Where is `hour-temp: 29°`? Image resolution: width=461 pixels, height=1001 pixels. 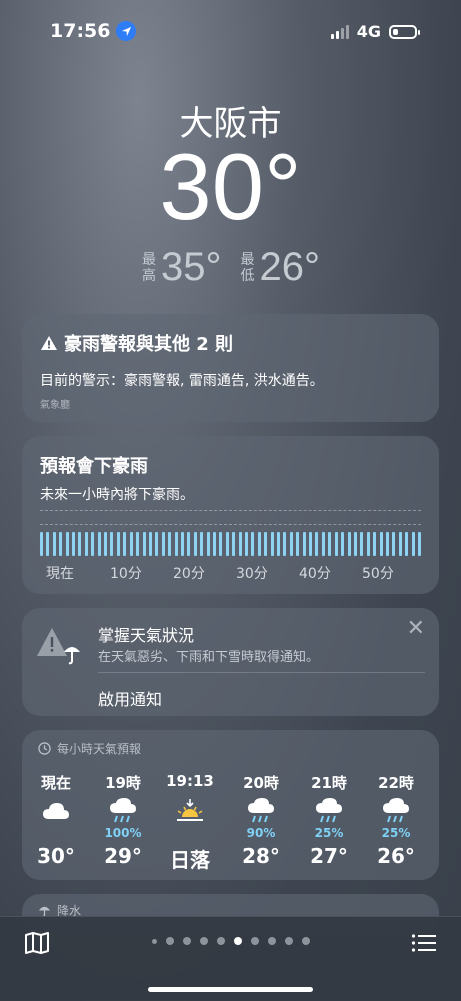 hour-temp: 29° is located at coordinates (123, 856).